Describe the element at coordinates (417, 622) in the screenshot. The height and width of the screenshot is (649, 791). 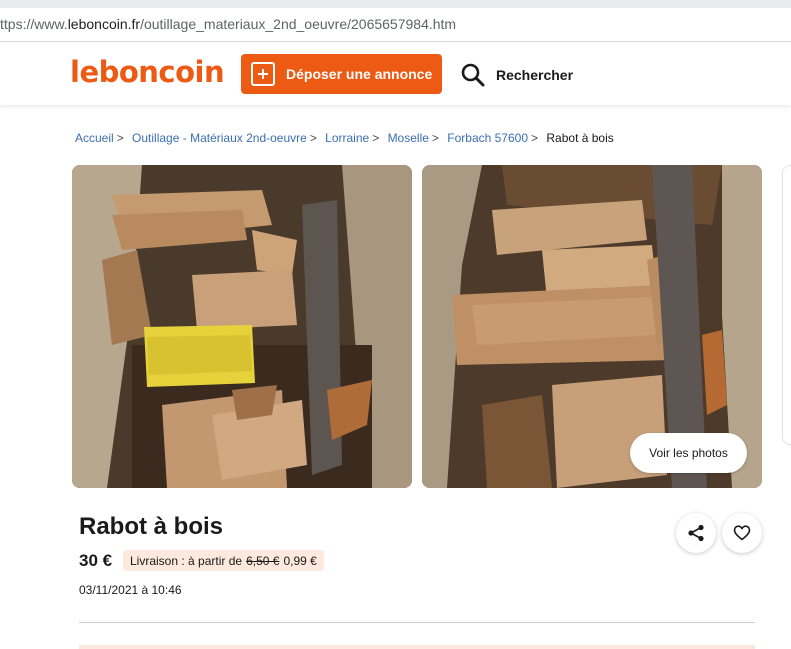
I see `section-divider` at that location.